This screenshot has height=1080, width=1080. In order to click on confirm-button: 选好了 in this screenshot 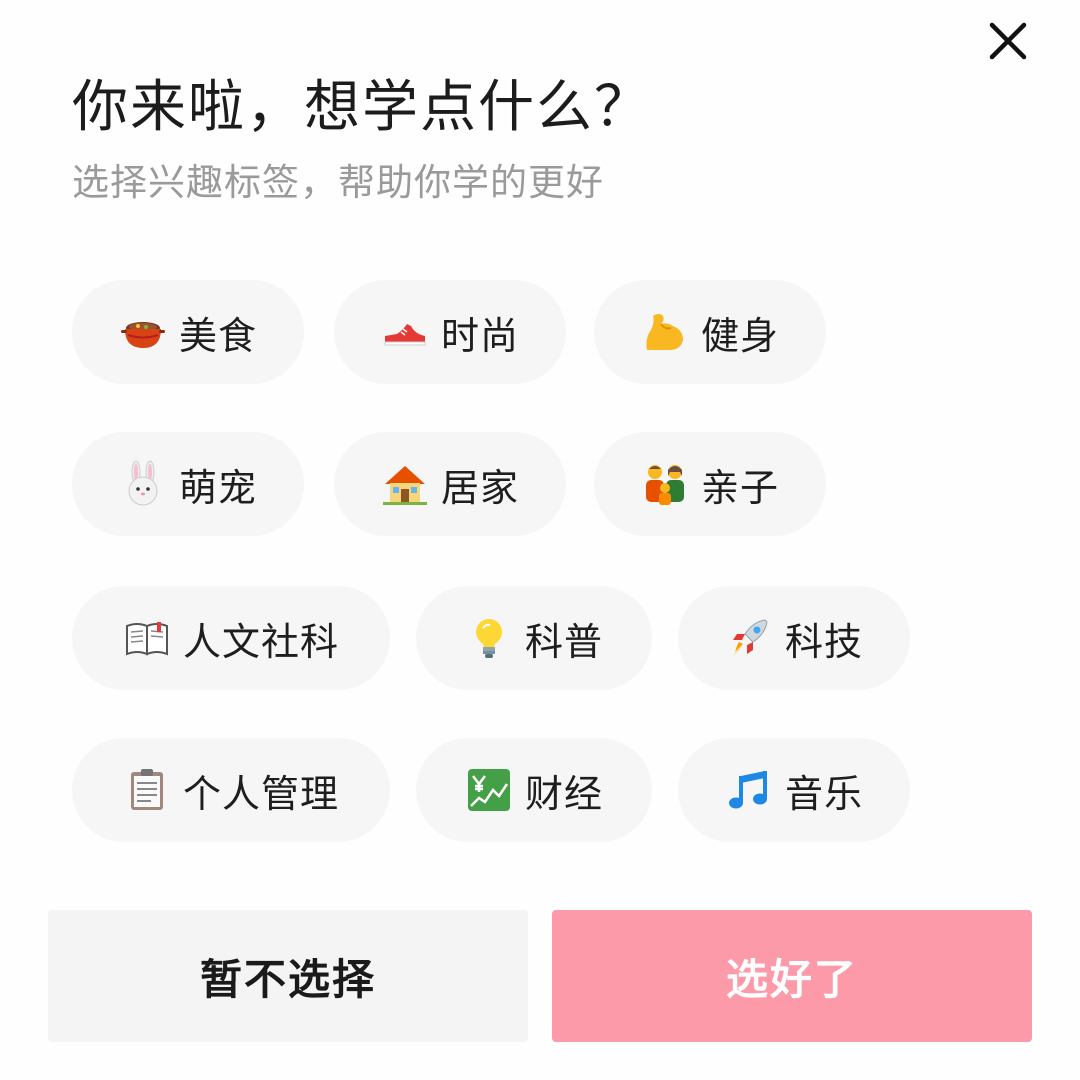, I will do `click(792, 976)`.